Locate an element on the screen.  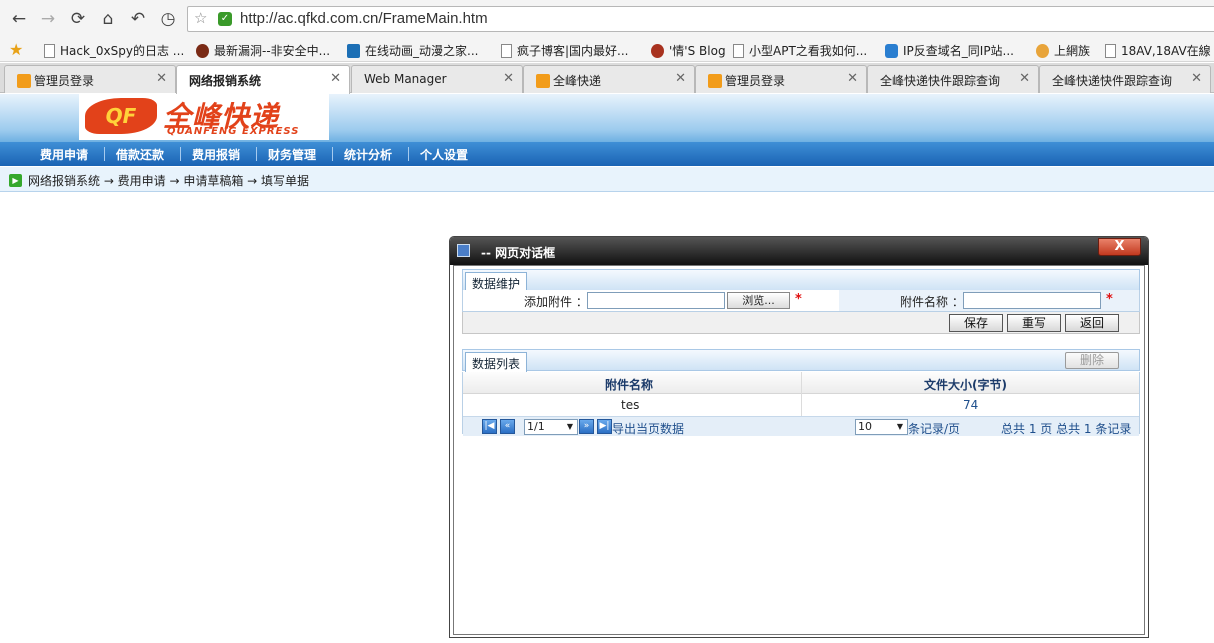
column-header-size: 文件大小(字节) is located at coordinates (965, 384).